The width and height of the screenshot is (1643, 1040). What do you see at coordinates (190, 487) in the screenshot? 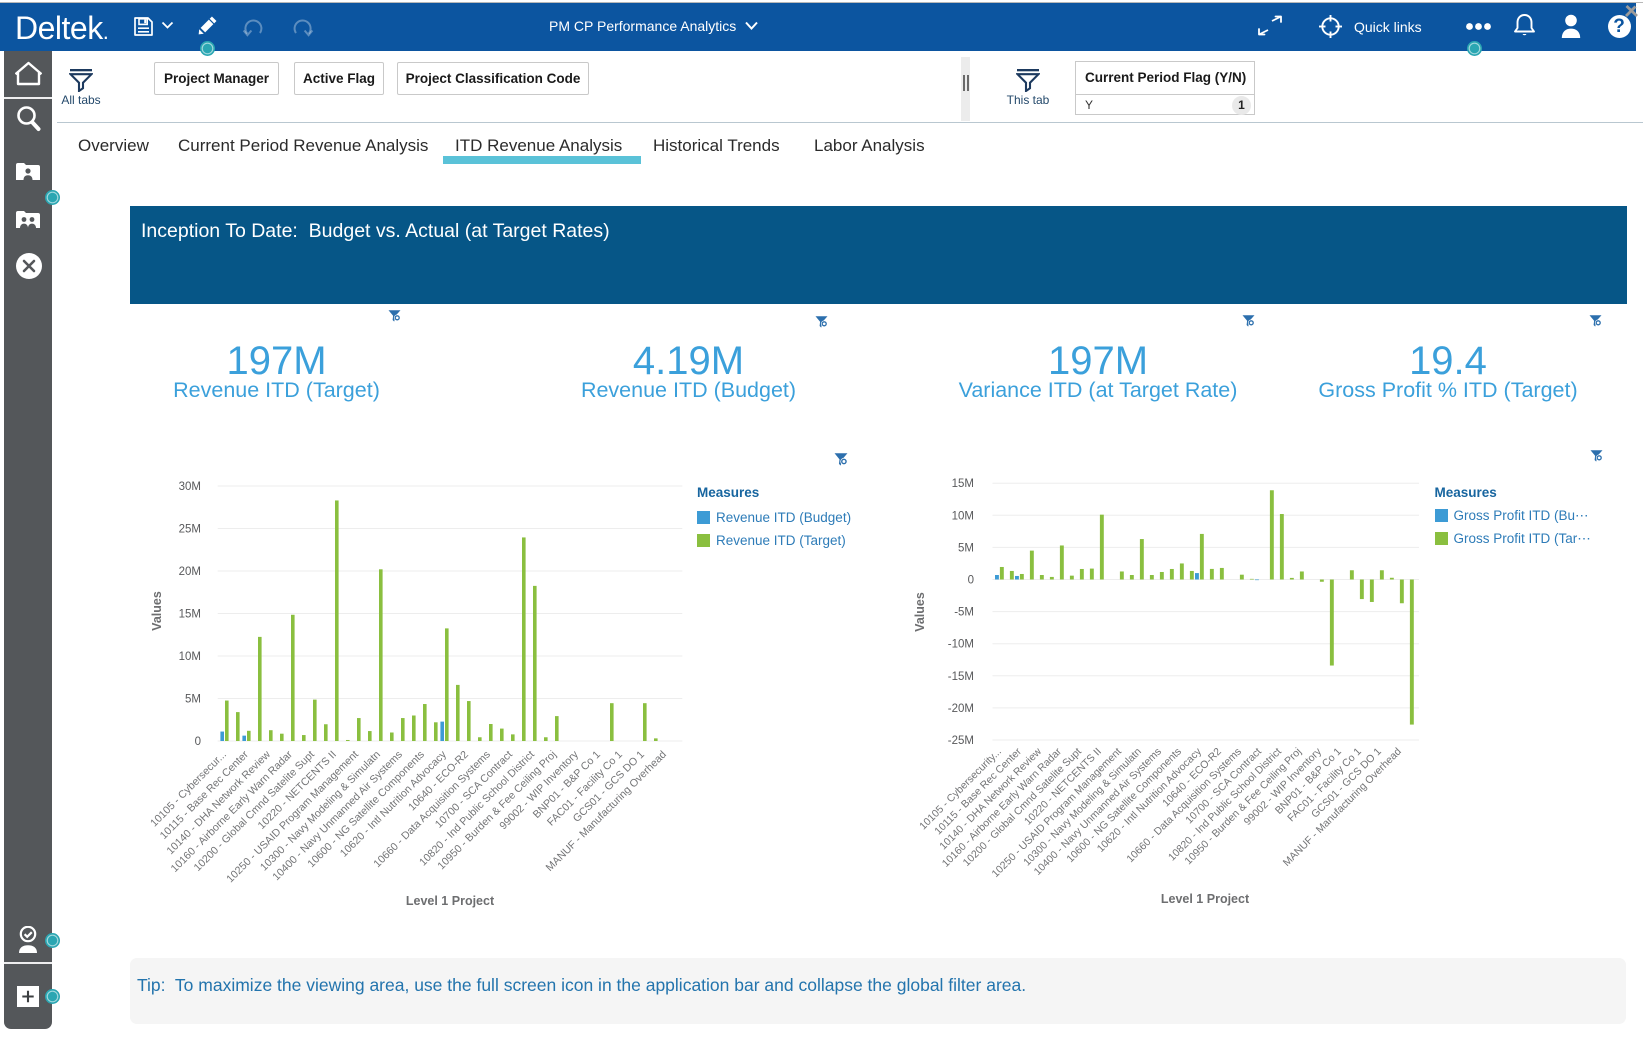
I see `svg-text: 30M` at bounding box center [190, 487].